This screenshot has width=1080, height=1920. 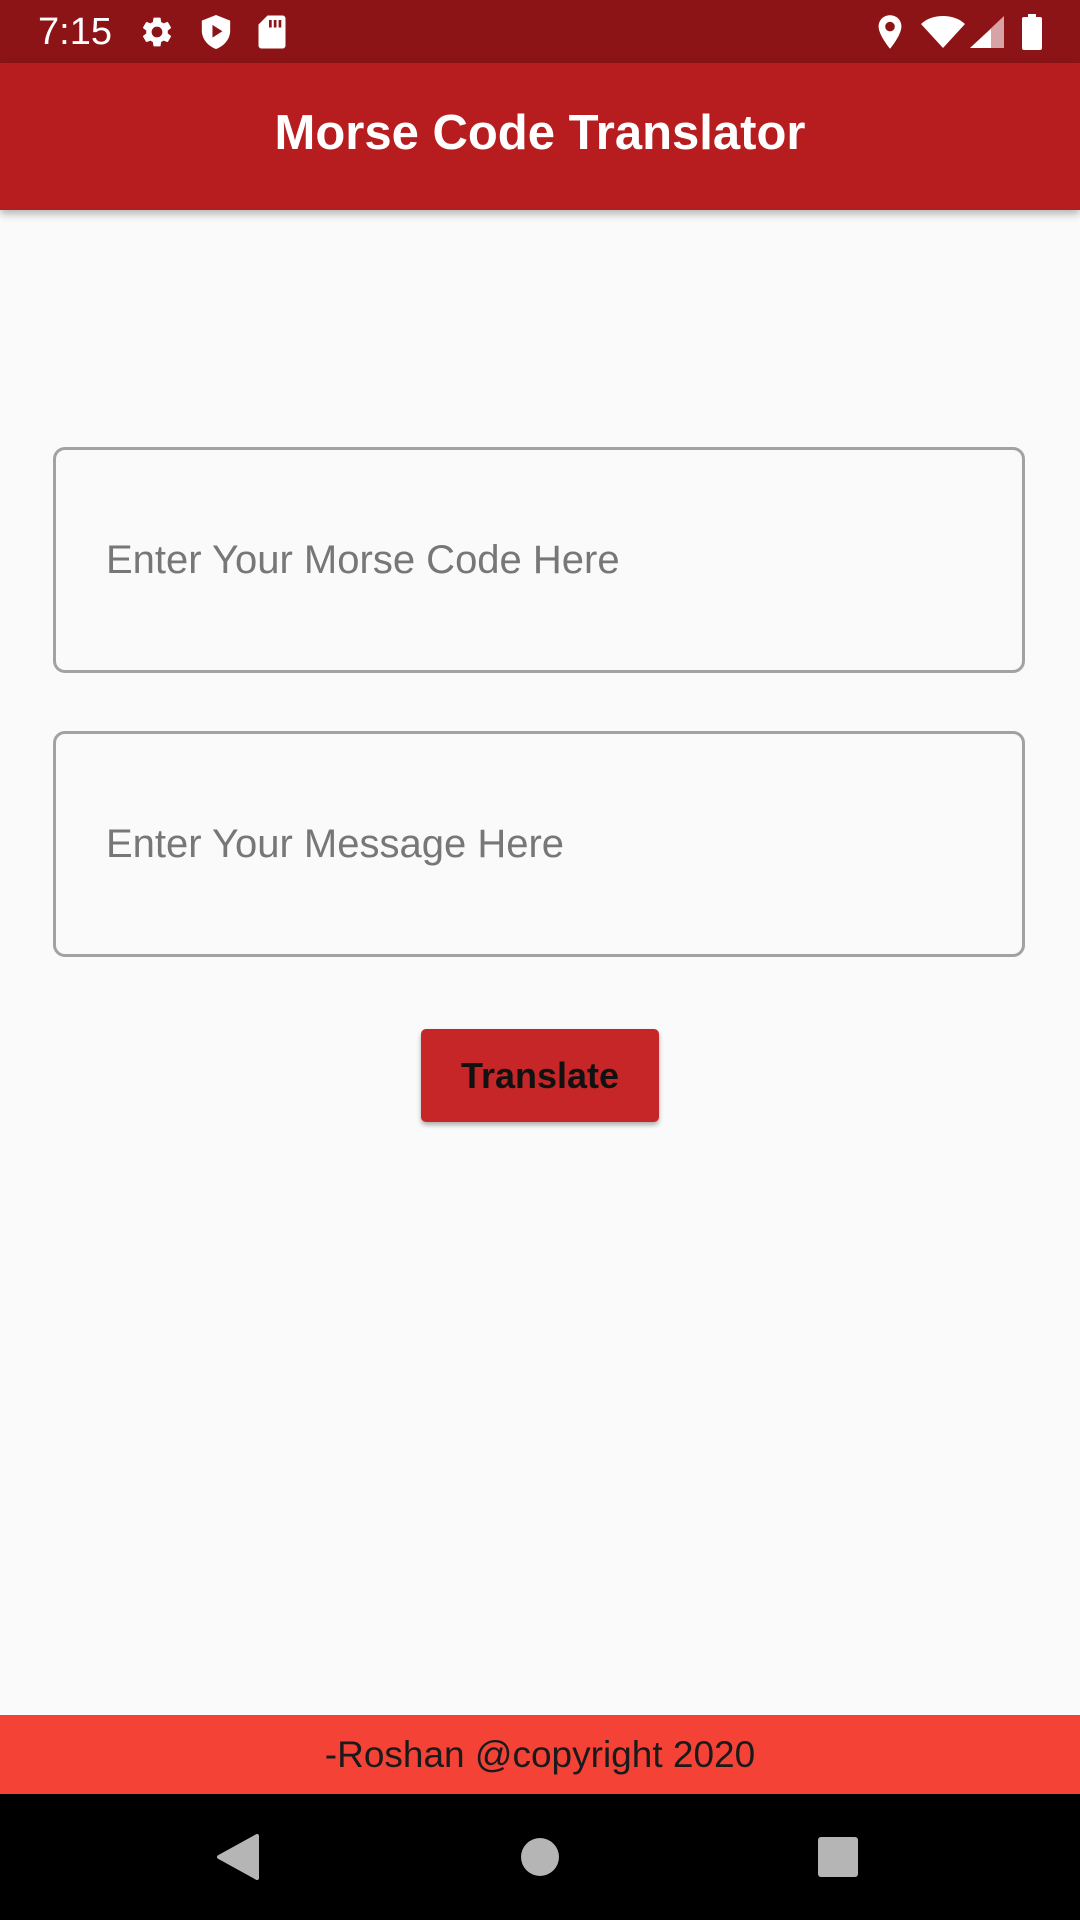 I want to click on app-bar: Morse Code Translator, so click(x=540, y=136).